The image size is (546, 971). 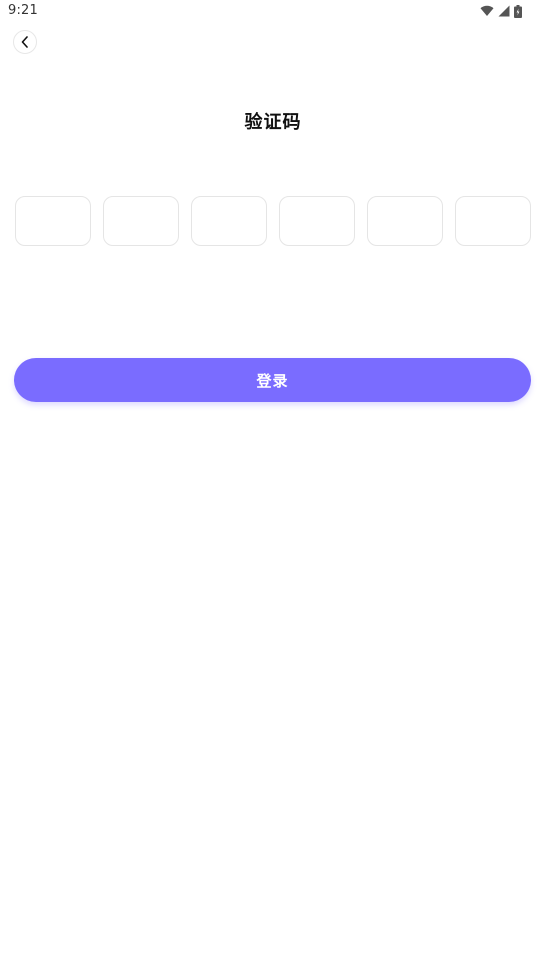 I want to click on verification-code-input, so click(x=273, y=221).